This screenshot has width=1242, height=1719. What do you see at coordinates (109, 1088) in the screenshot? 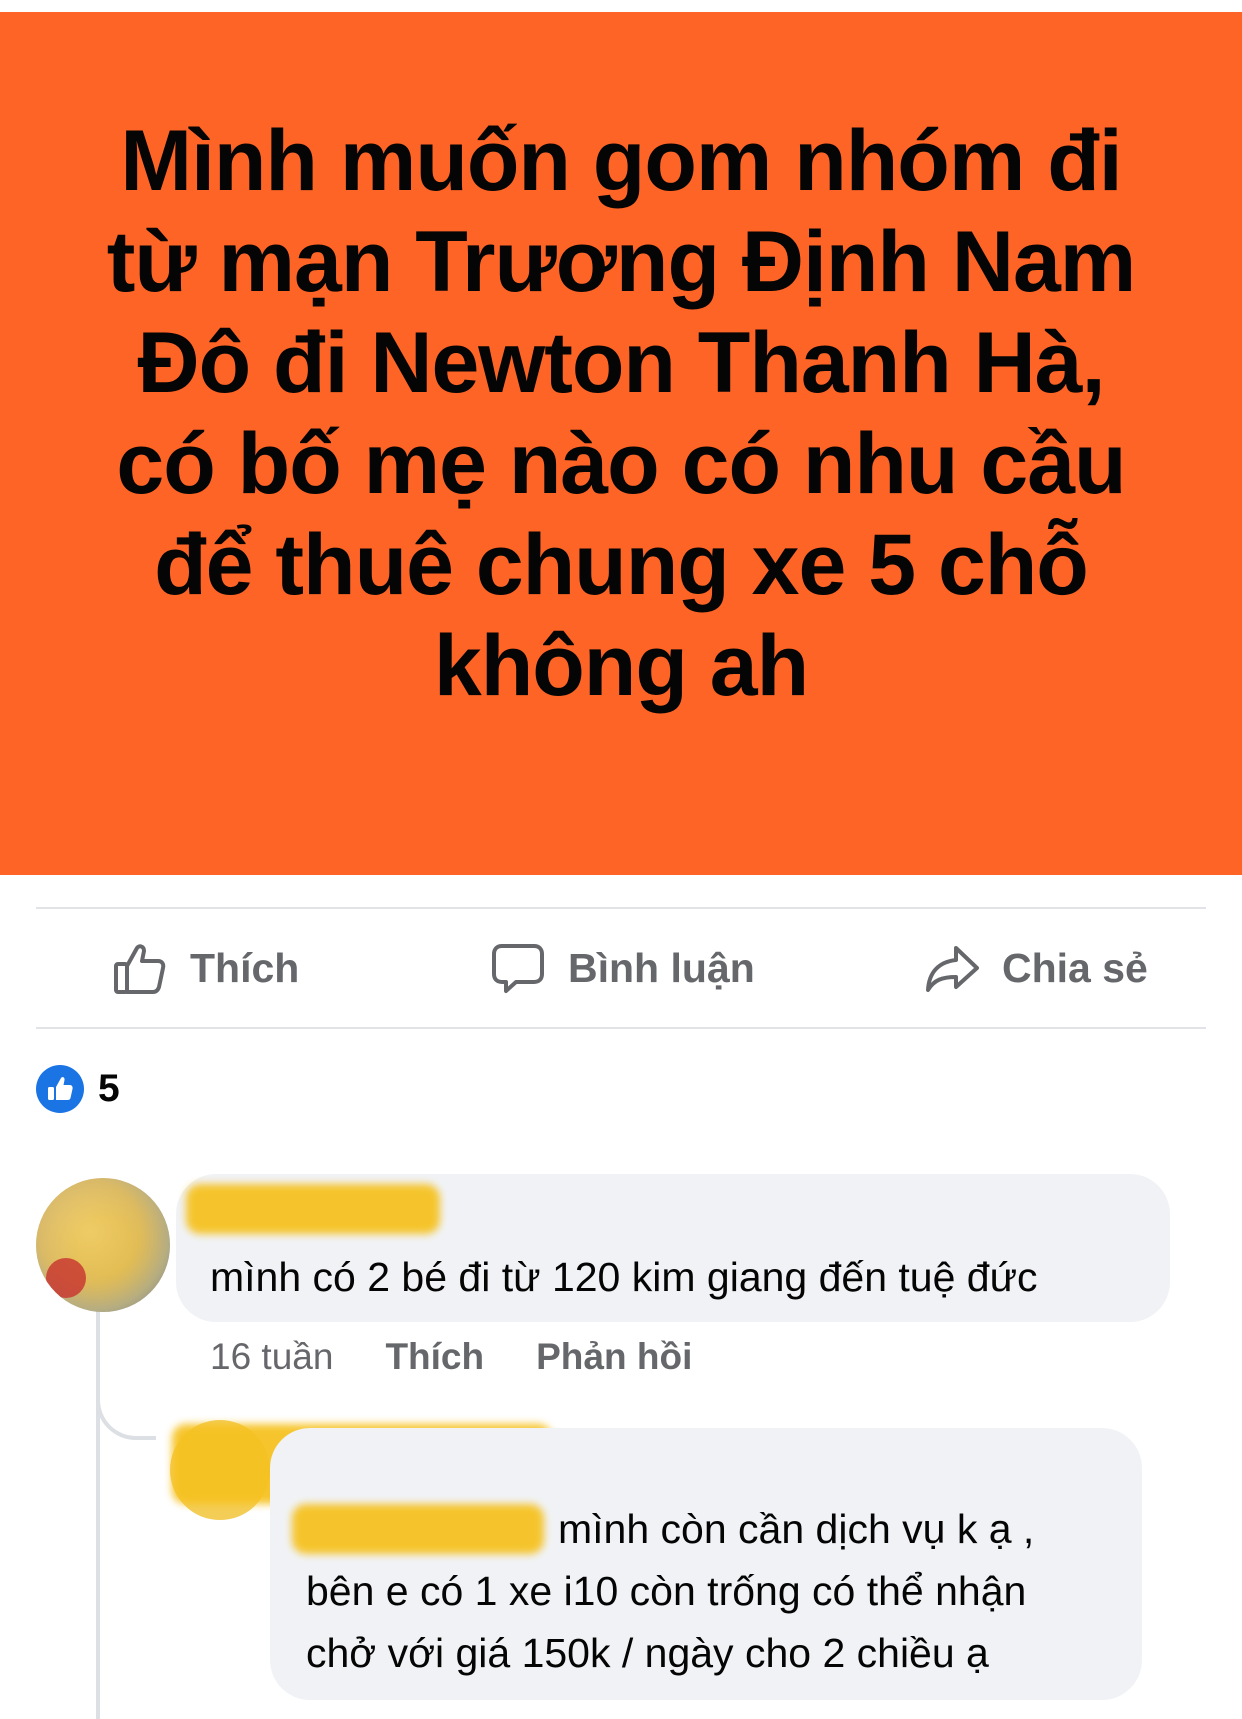
I see `reaction-count: 5` at bounding box center [109, 1088].